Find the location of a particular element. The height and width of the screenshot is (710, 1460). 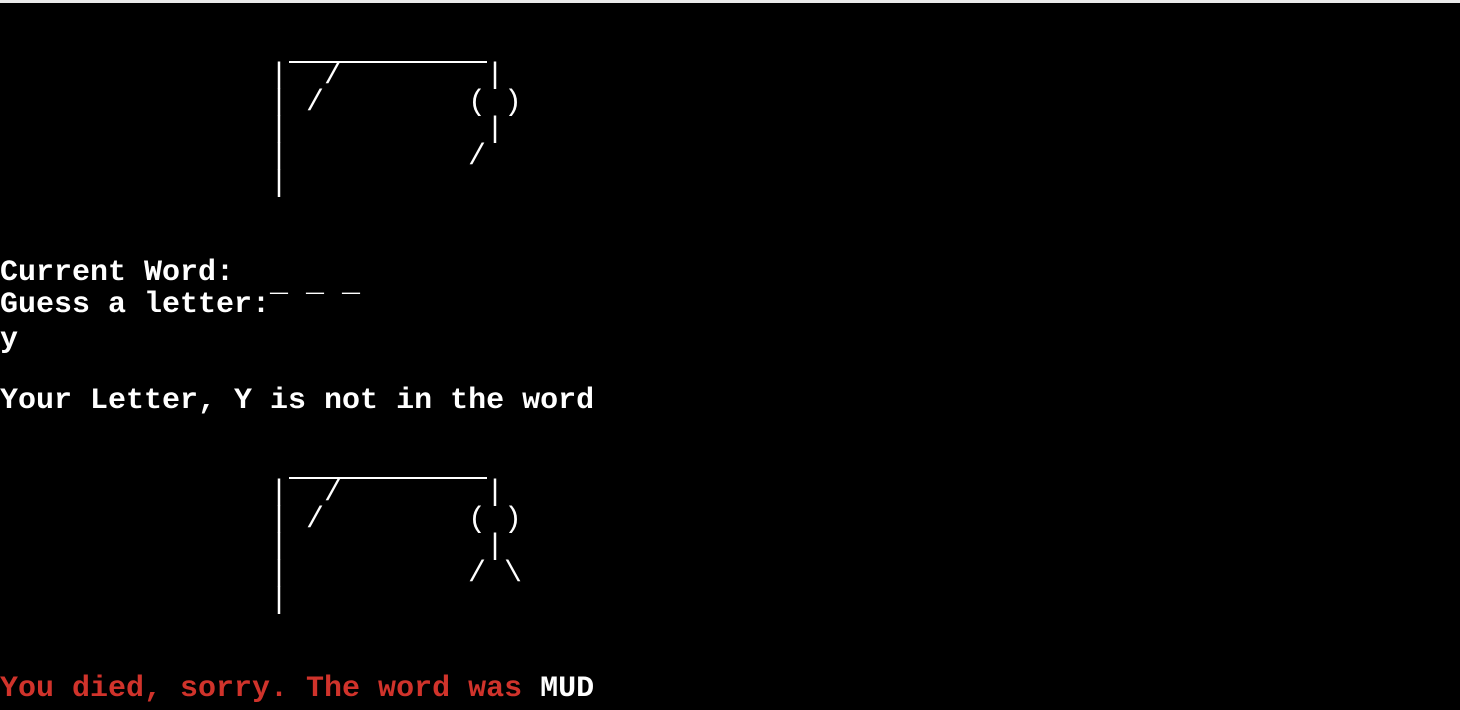

result-message: You died, sorry. The word was is located at coordinates (261, 689).